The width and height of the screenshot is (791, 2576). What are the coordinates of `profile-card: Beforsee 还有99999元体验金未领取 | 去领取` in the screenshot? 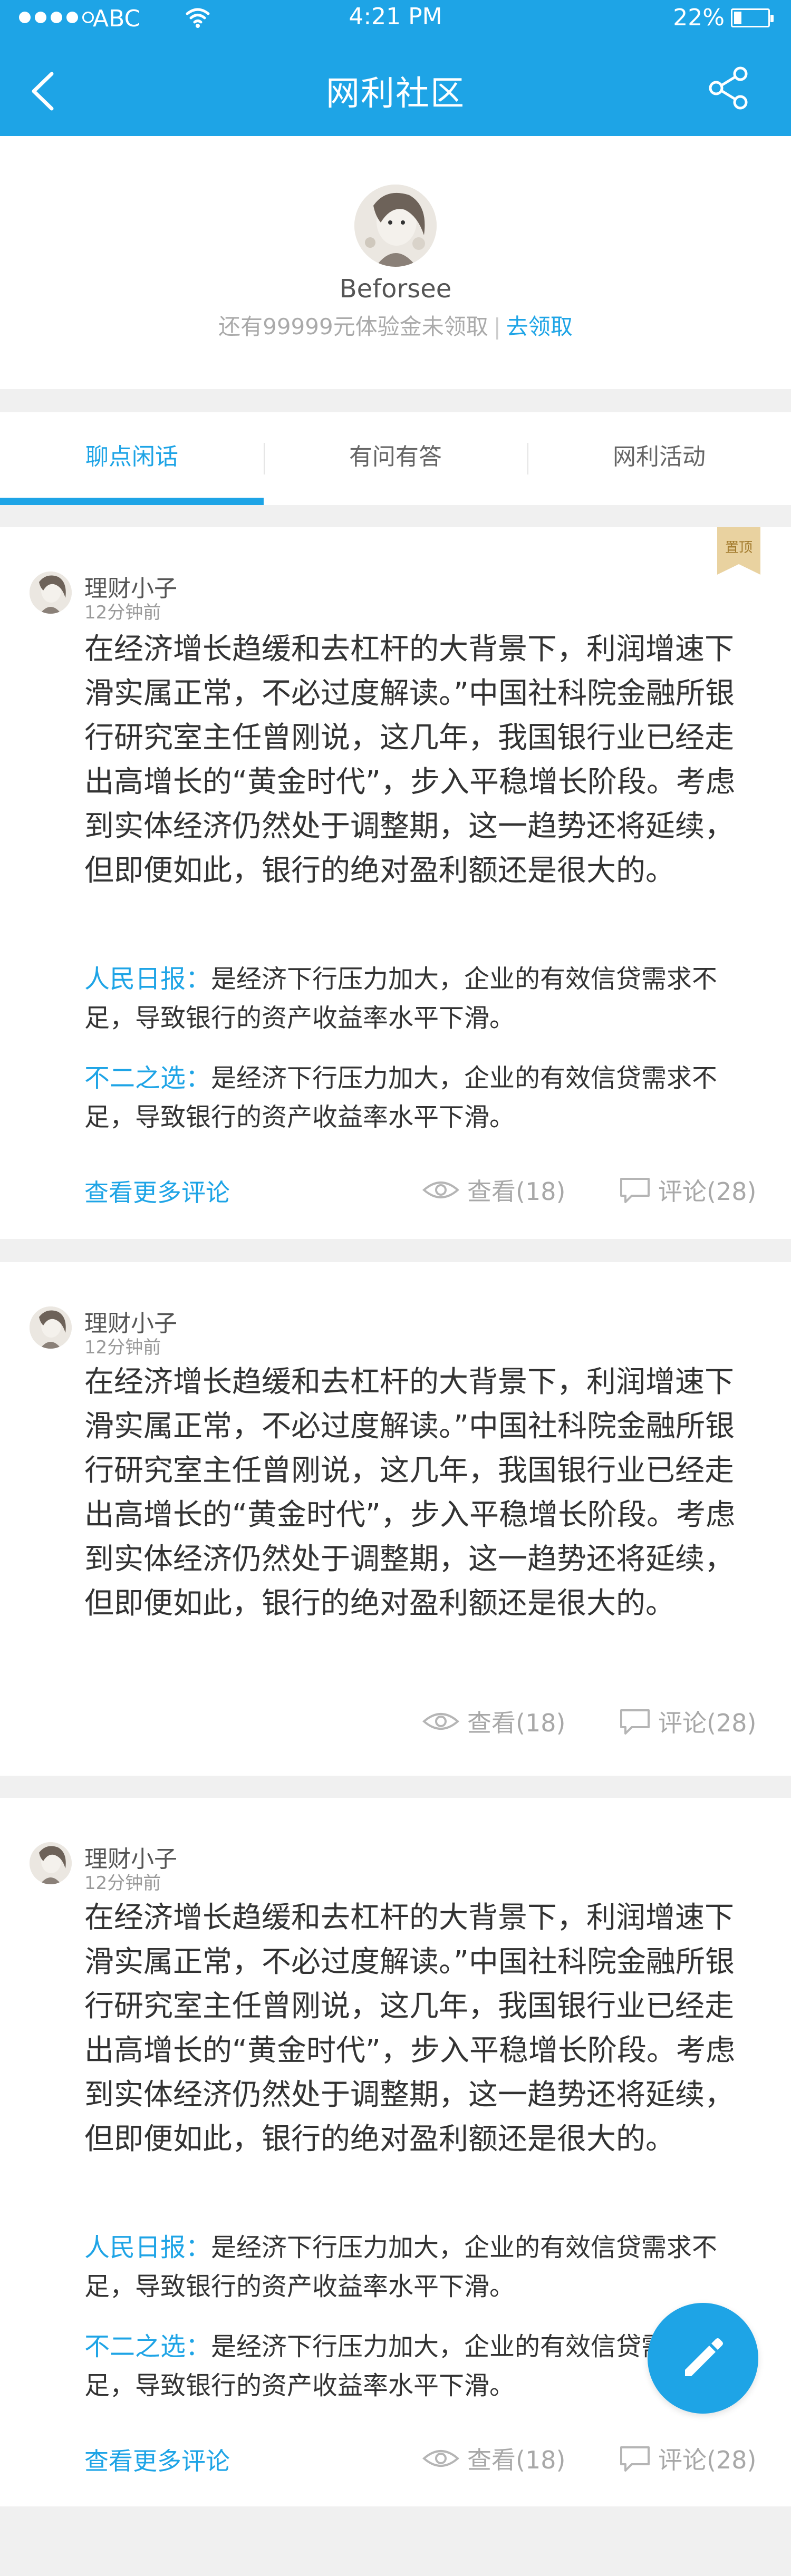 It's located at (395, 262).